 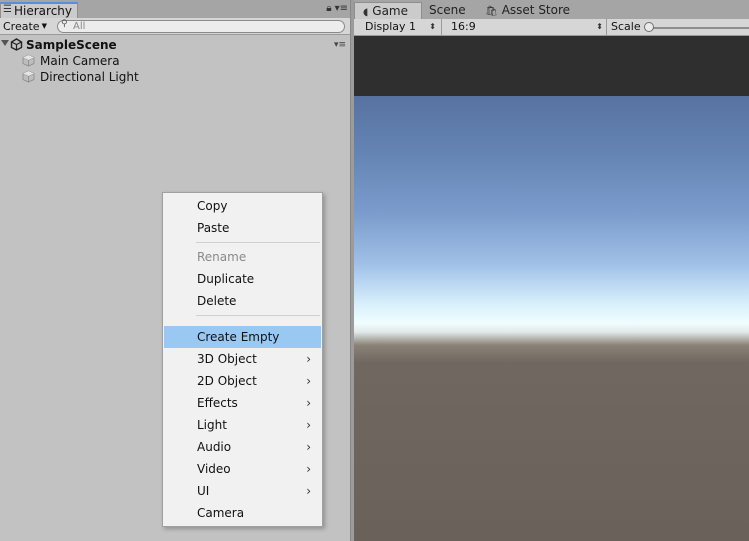 I want to click on menu-item-label: Delete, so click(x=217, y=301).